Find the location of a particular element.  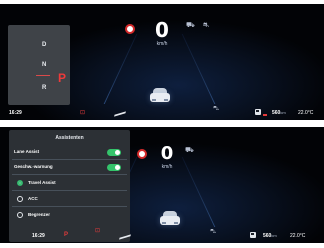

option-travel-assist: Travel Assist is located at coordinates (69, 183).